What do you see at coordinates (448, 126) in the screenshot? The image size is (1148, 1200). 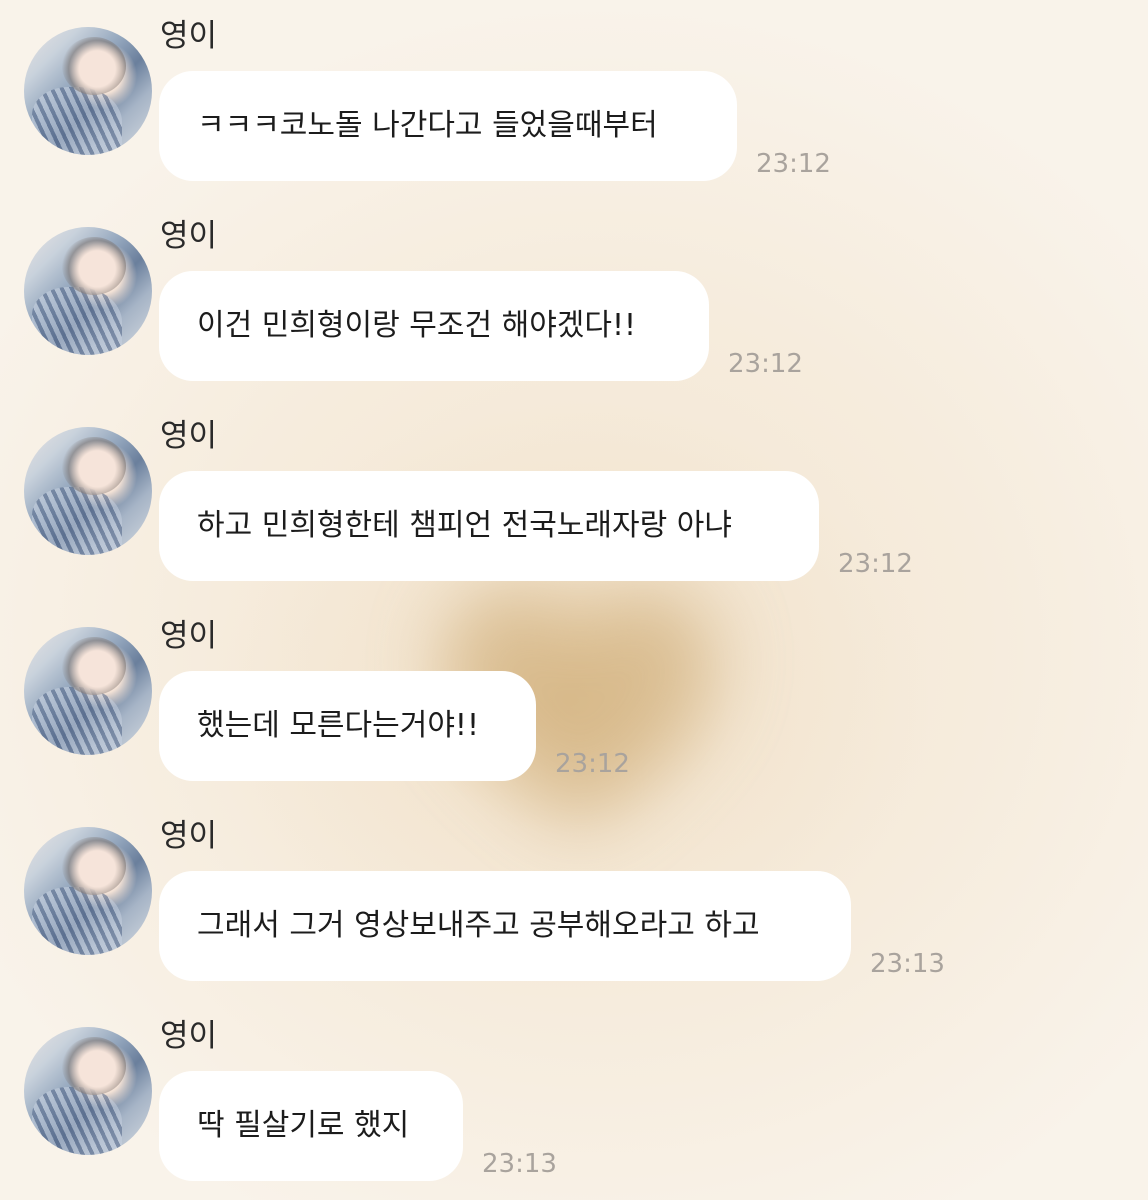 I see `message-bubble: ㅋㅋㅋ코노돌 나간다고 들었을때부터` at bounding box center [448, 126].